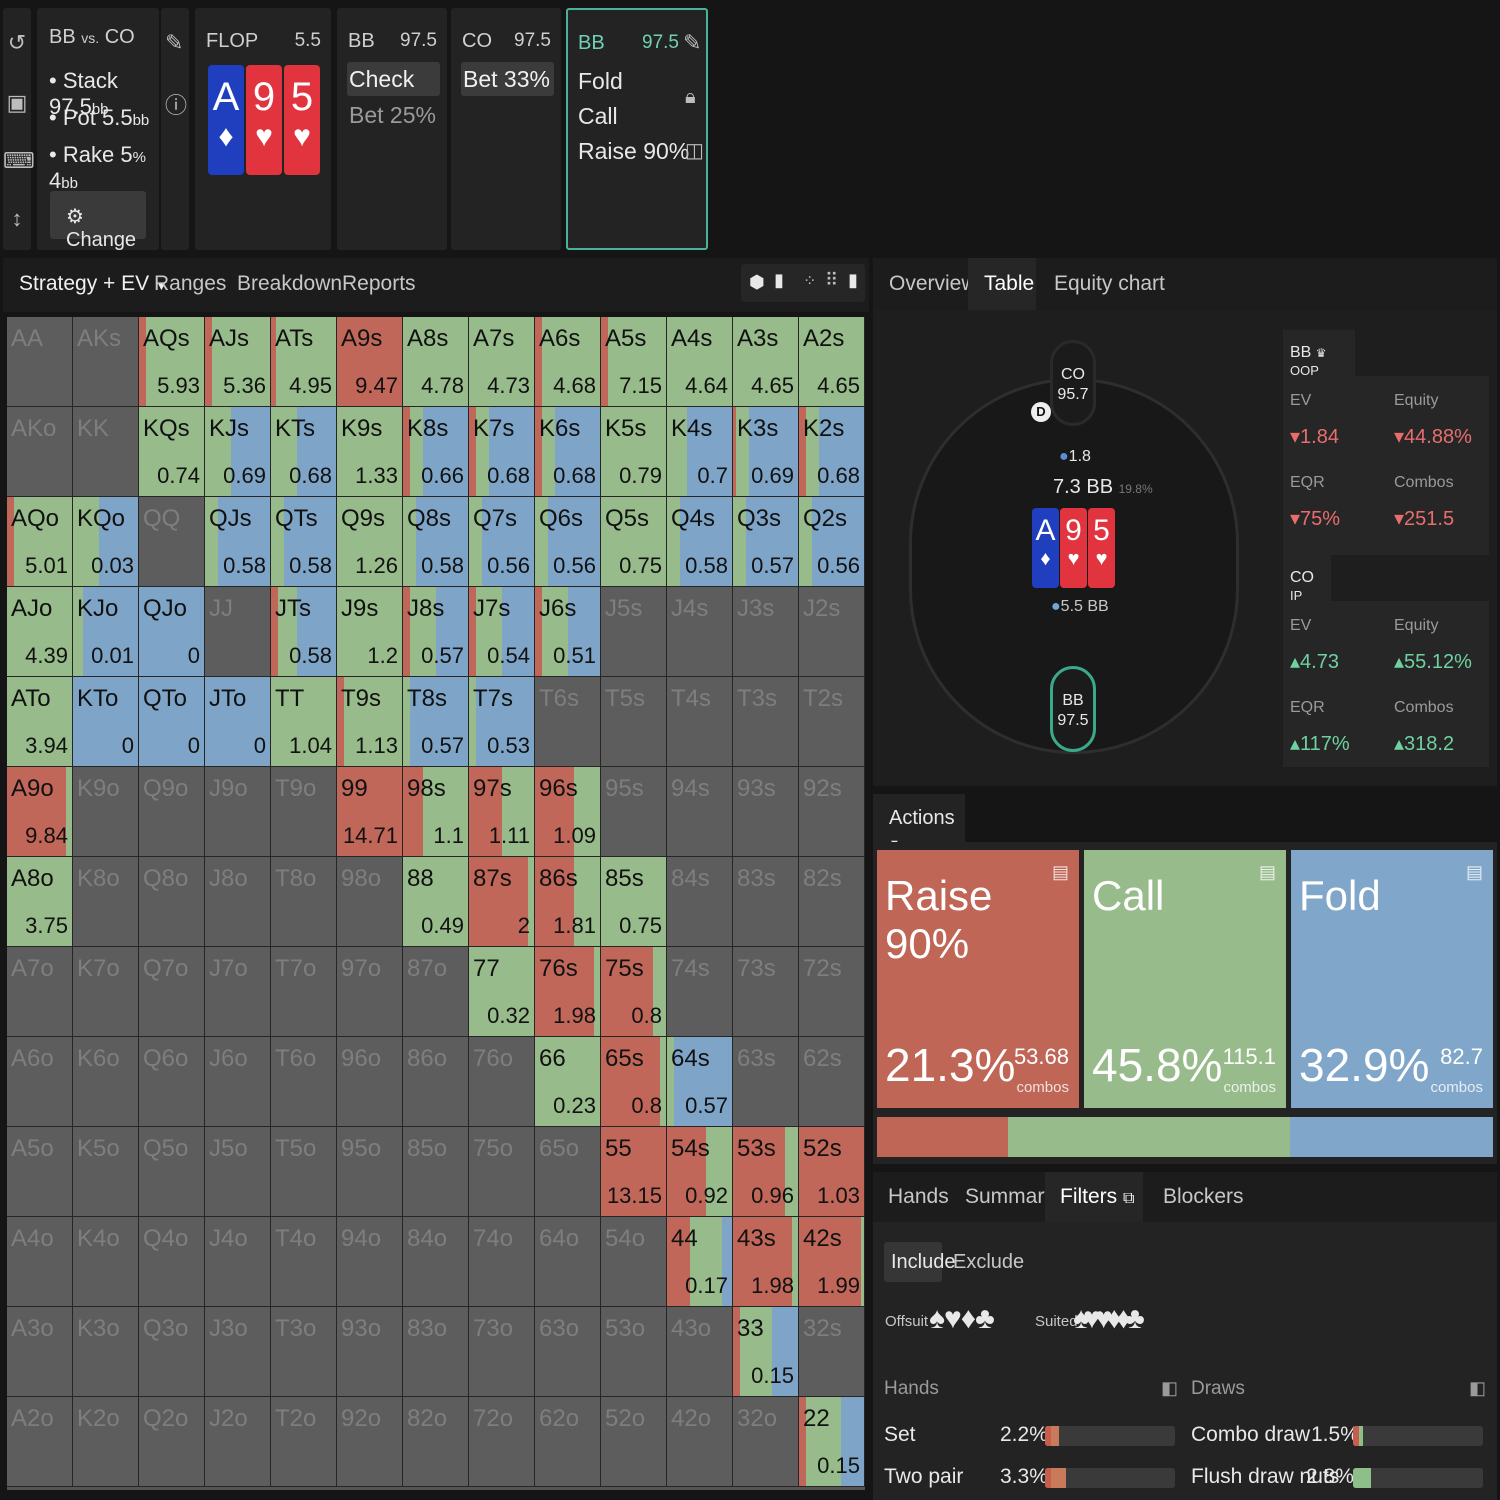 The height and width of the screenshot is (1500, 1500). What do you see at coordinates (634, 362) in the screenshot?
I see `hand-cell-A5s: 7.15 A5s` at bounding box center [634, 362].